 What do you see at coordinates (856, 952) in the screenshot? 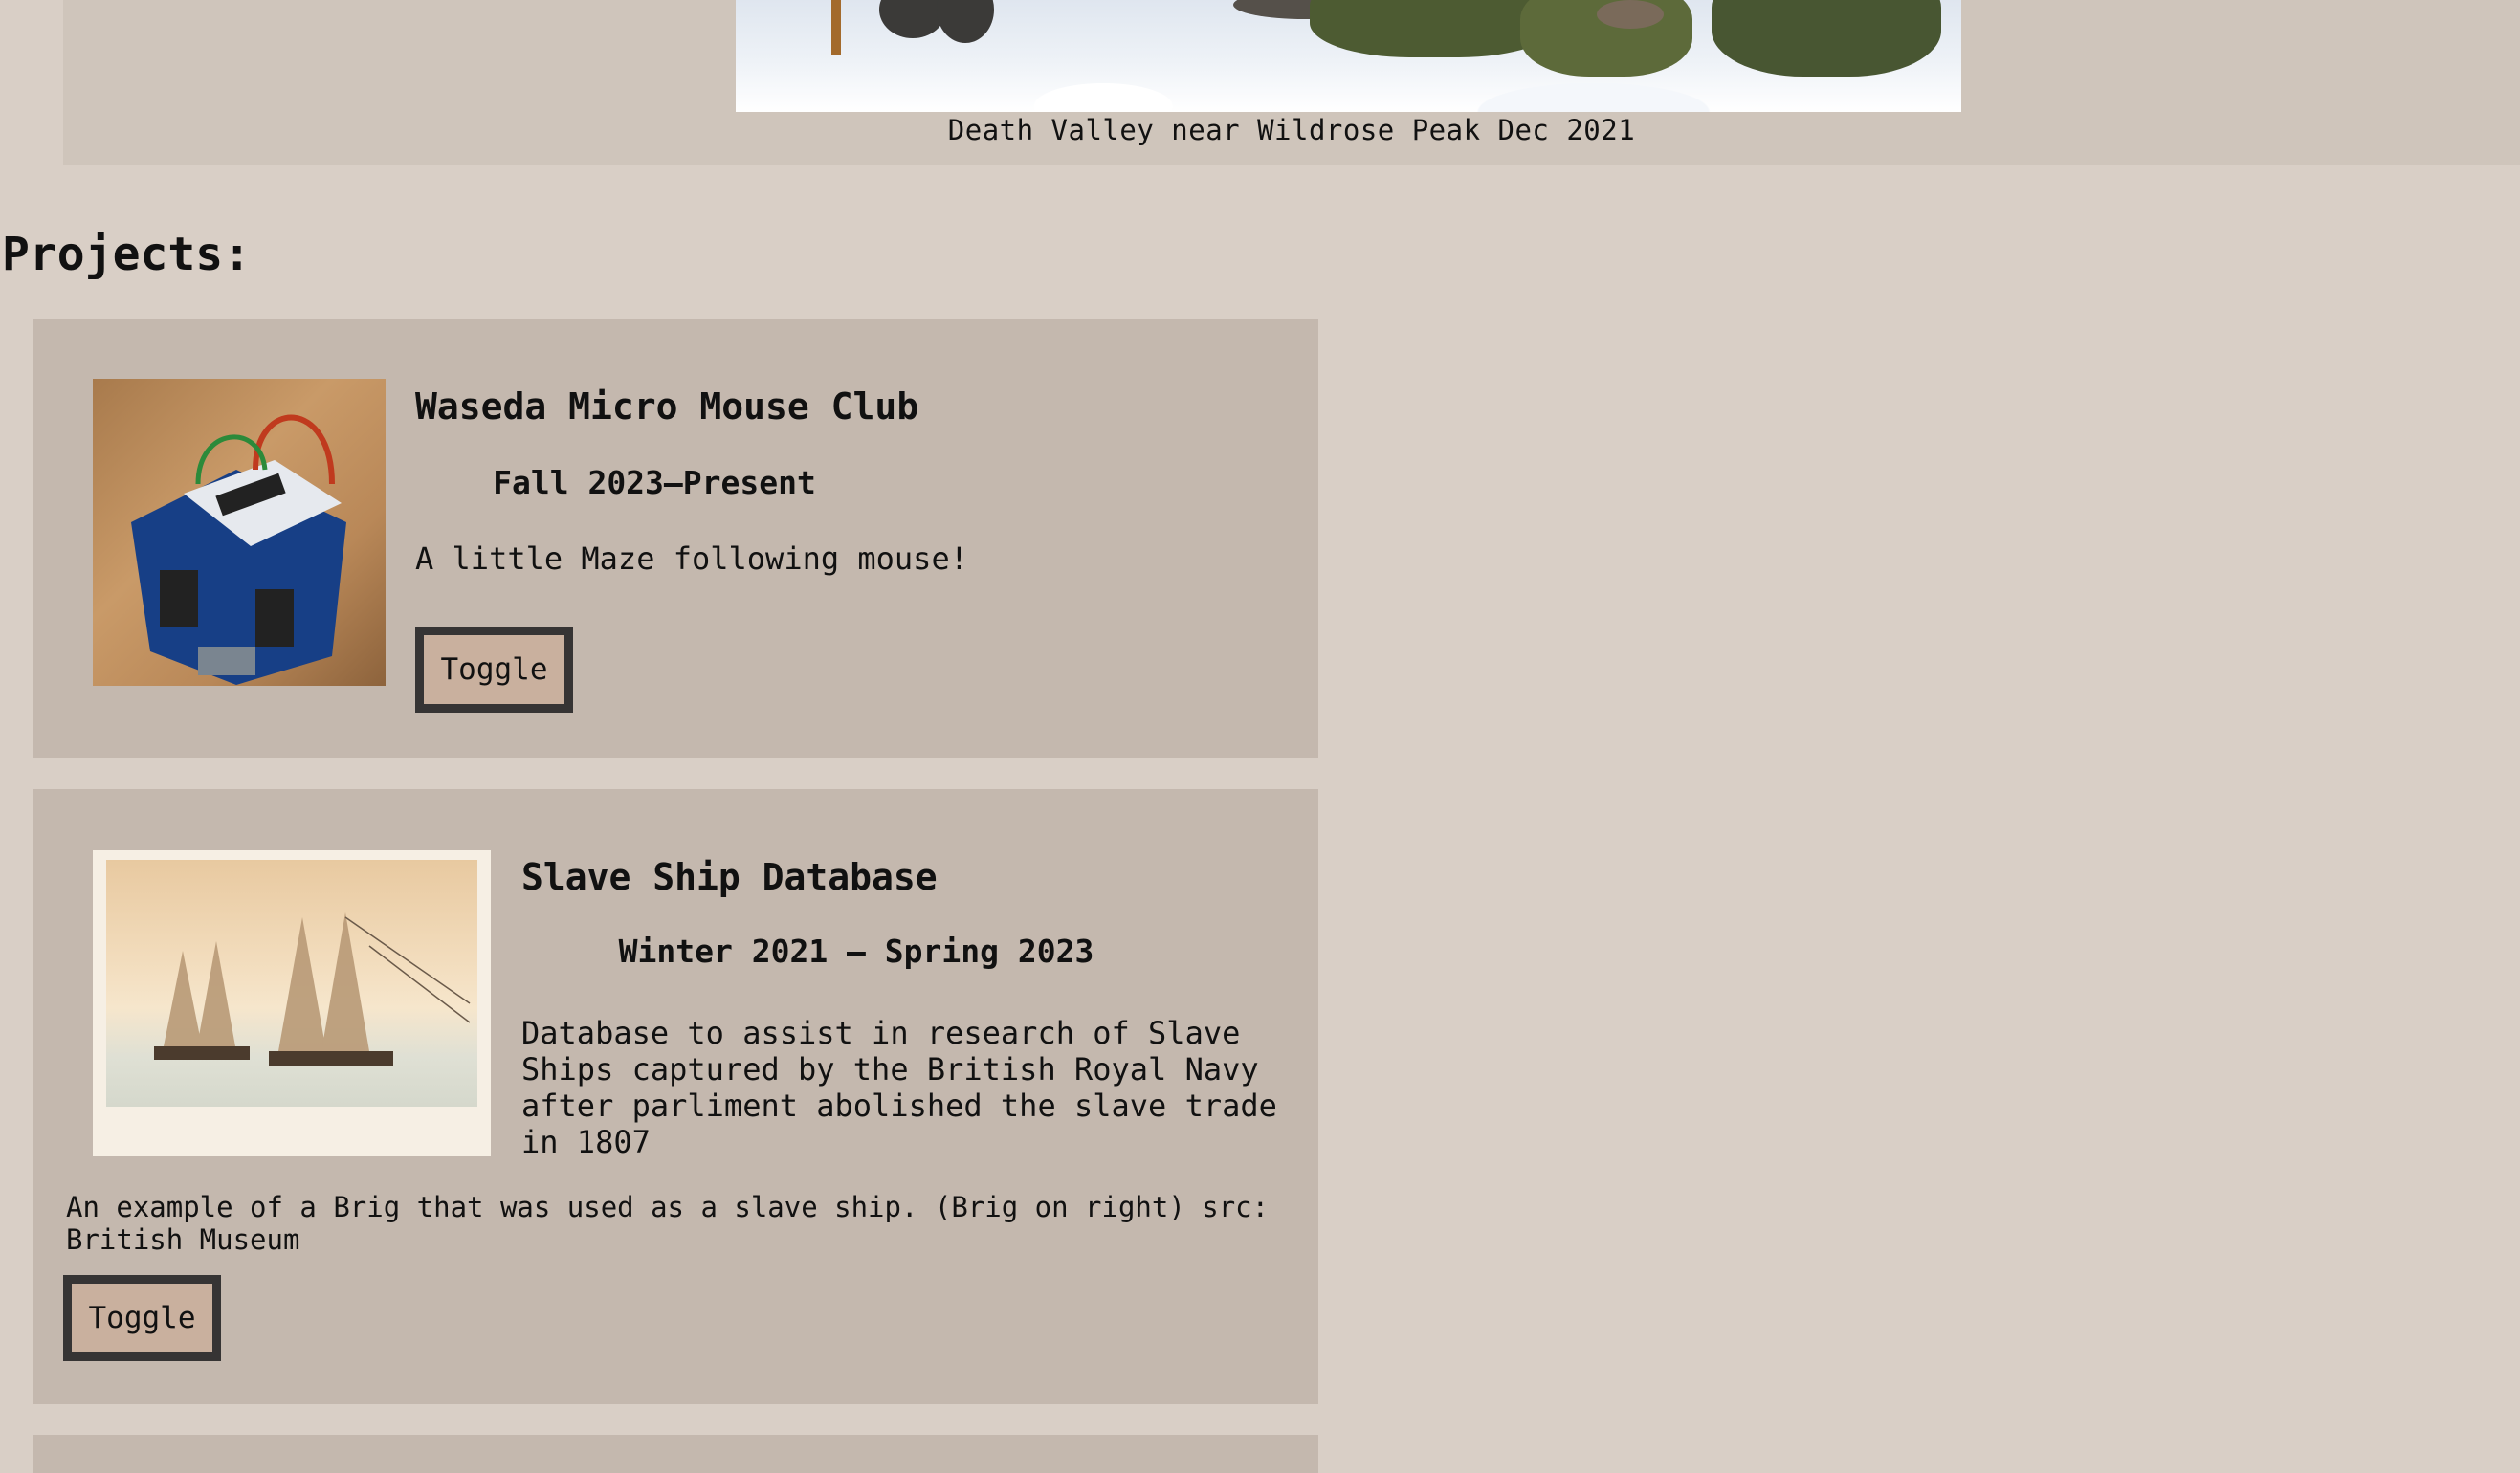
I see `project-dates: Winter 2021 – Spring 2023` at bounding box center [856, 952].